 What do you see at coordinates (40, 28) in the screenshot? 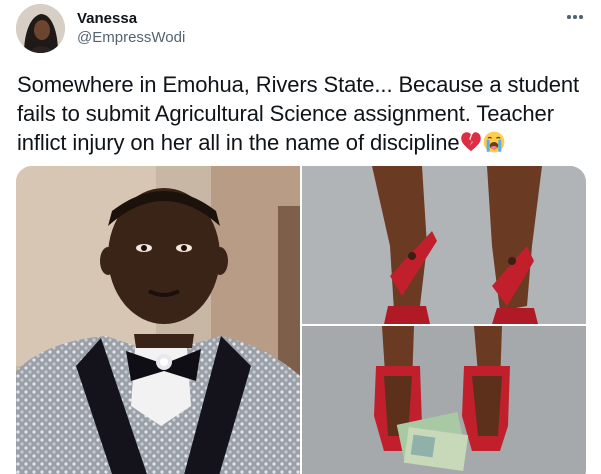
I see `avatar` at bounding box center [40, 28].